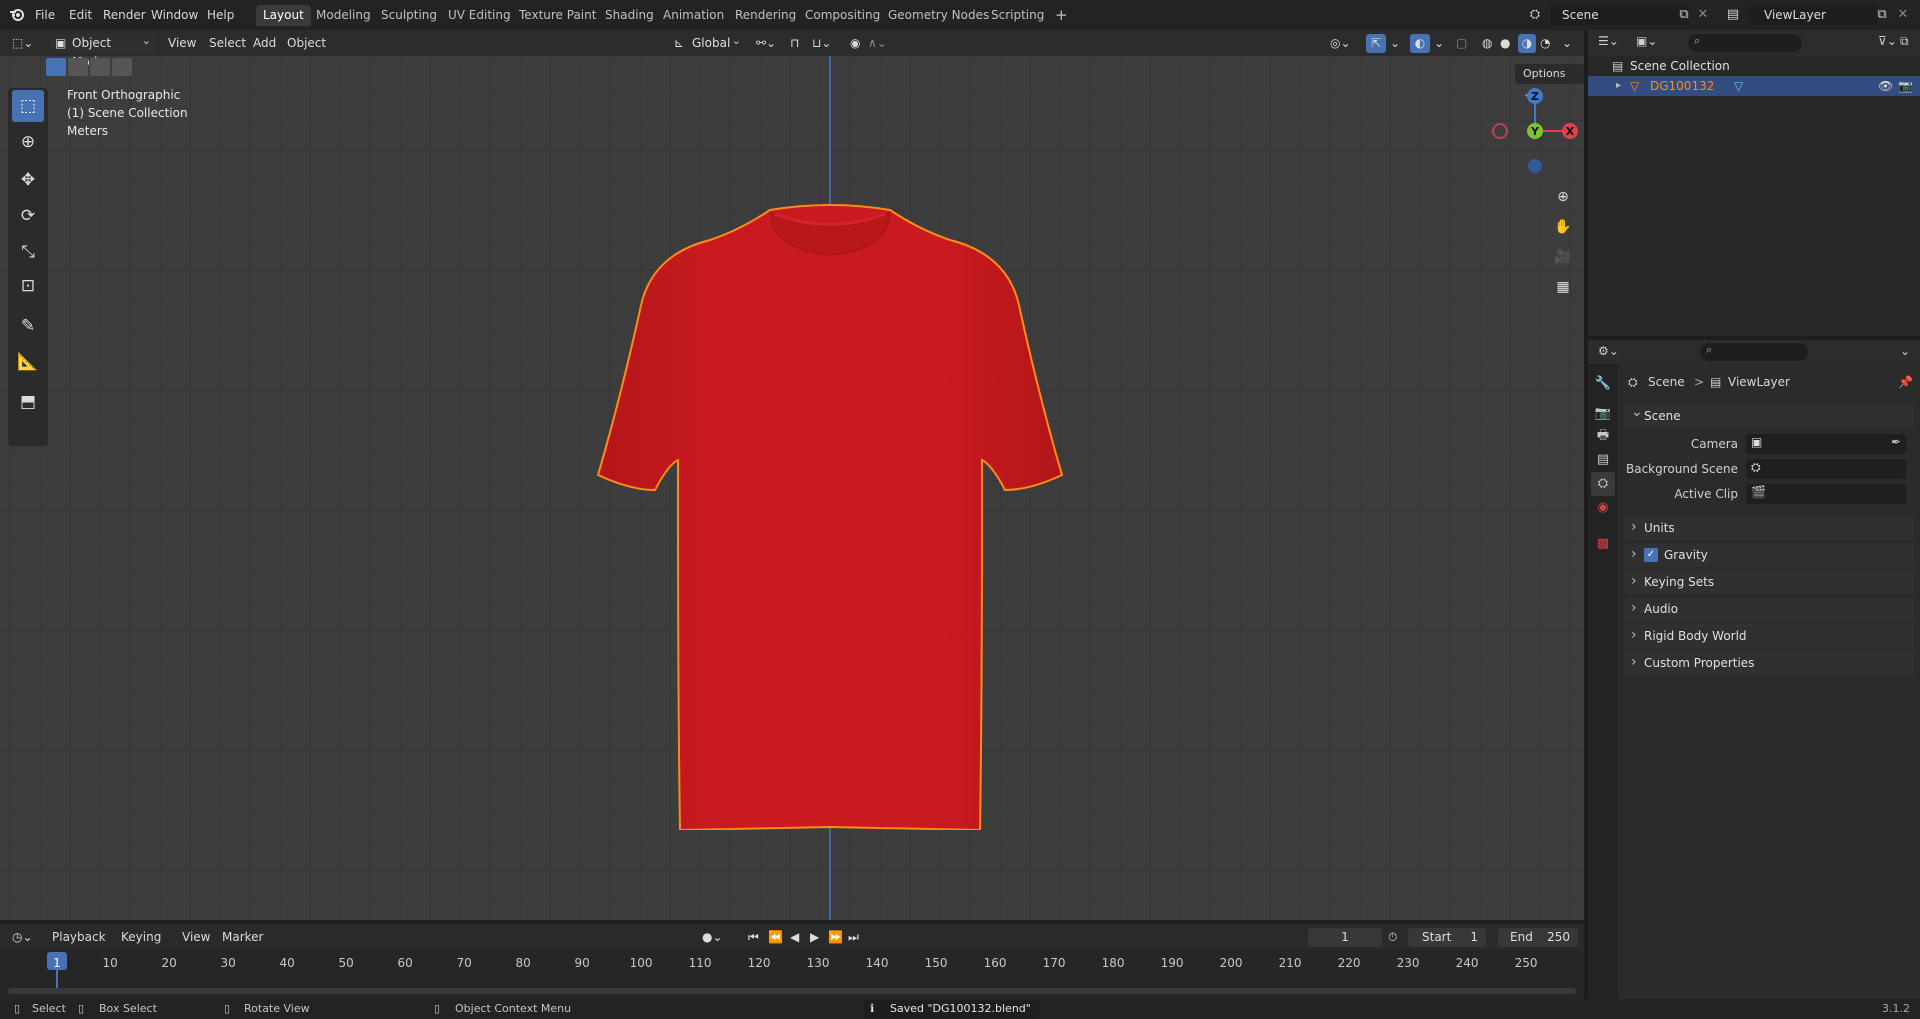  What do you see at coordinates (1904, 41) in the screenshot?
I see `new-collection-icon: ⧉` at bounding box center [1904, 41].